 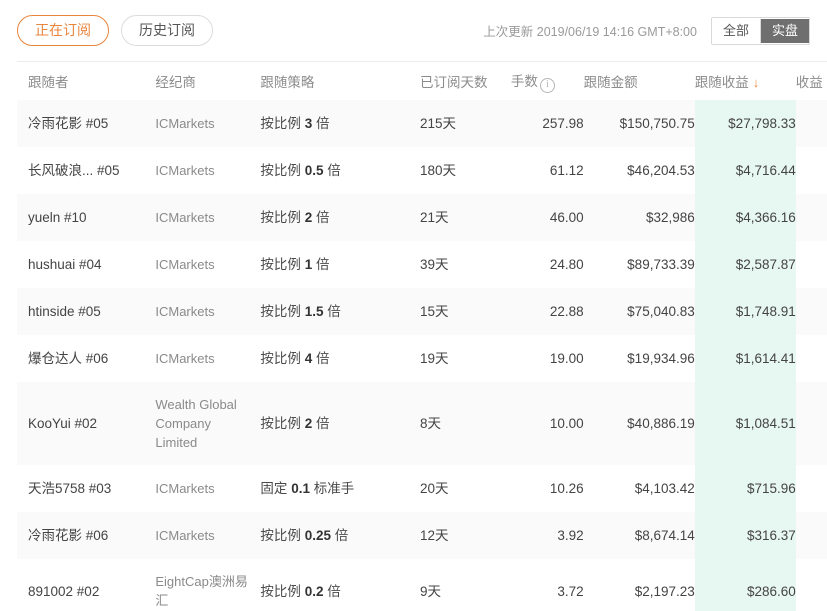 What do you see at coordinates (86, 423) in the screenshot?
I see `cell-follower: KooYui #02` at bounding box center [86, 423].